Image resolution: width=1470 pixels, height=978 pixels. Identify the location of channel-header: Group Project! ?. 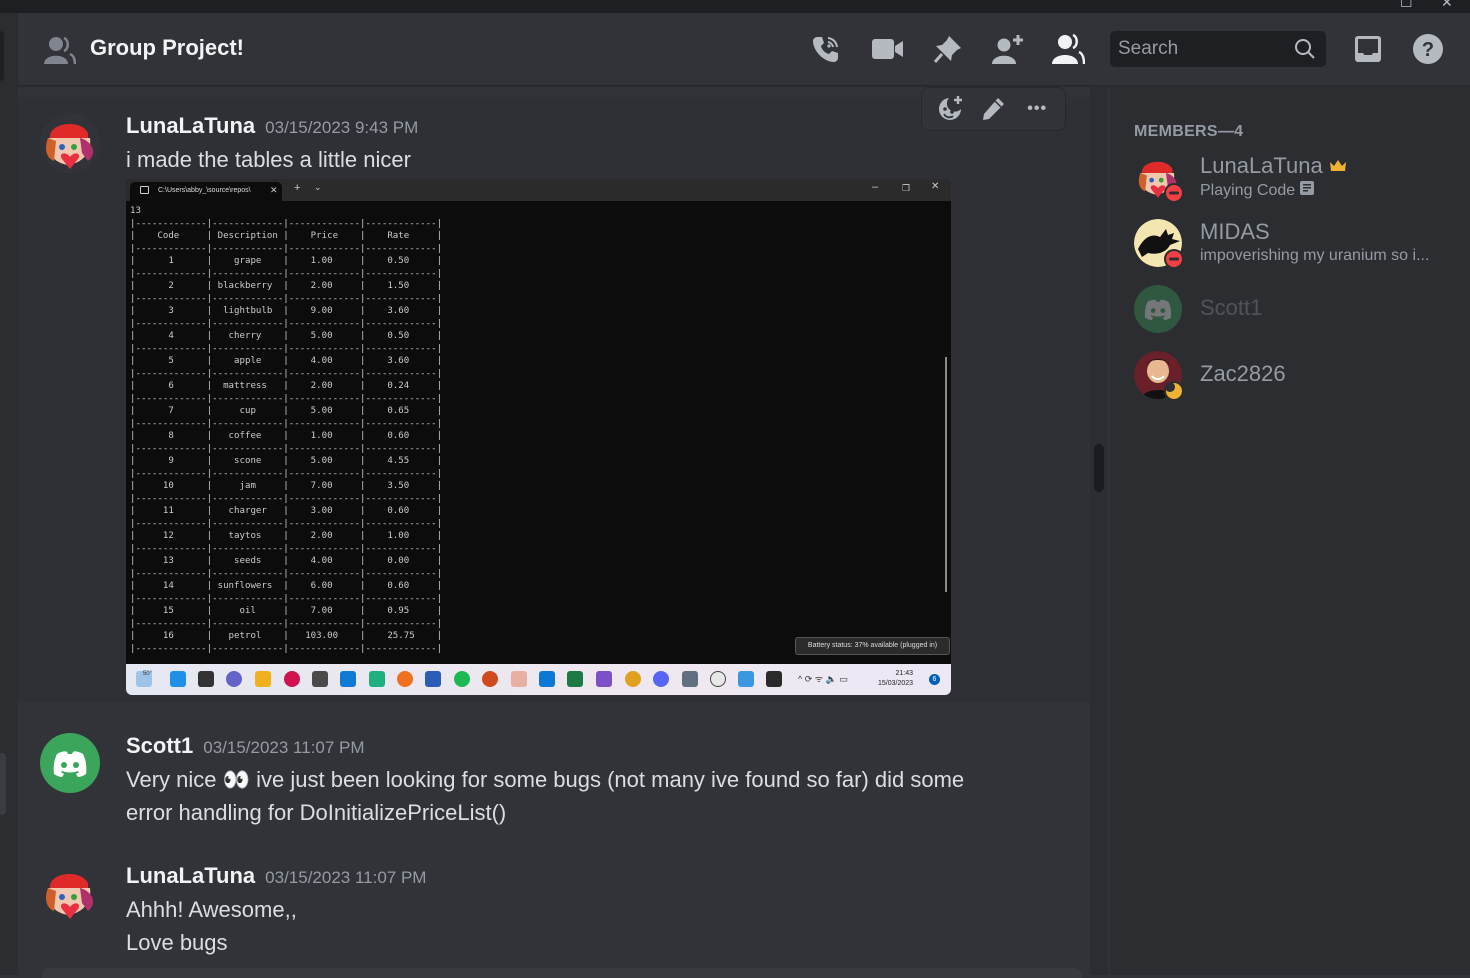
(744, 49).